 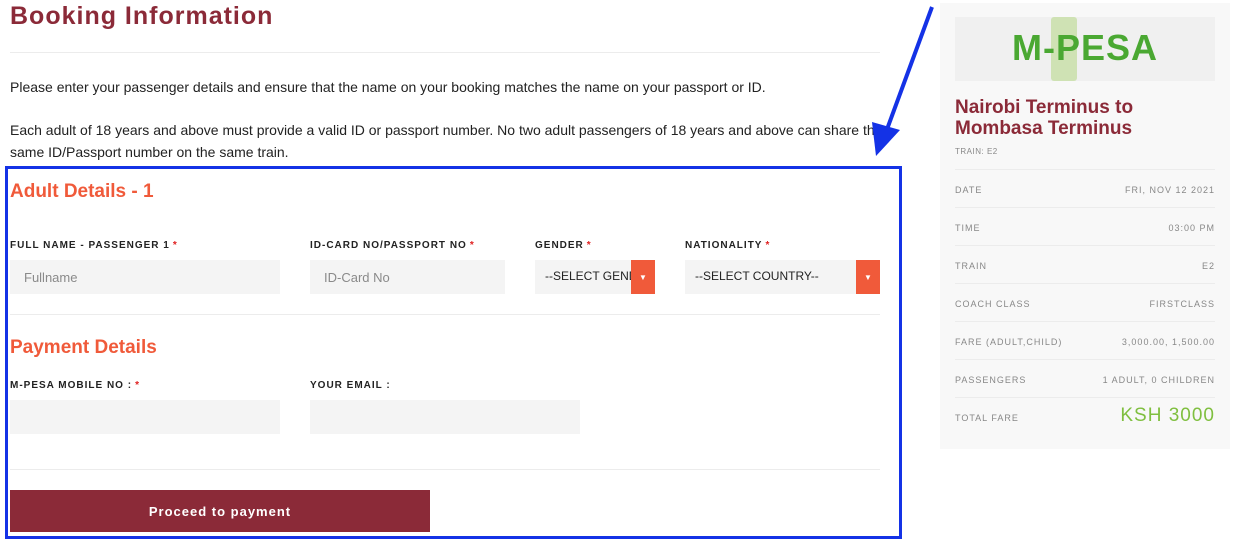 What do you see at coordinates (968, 228) in the screenshot?
I see `info-label: TIME` at bounding box center [968, 228].